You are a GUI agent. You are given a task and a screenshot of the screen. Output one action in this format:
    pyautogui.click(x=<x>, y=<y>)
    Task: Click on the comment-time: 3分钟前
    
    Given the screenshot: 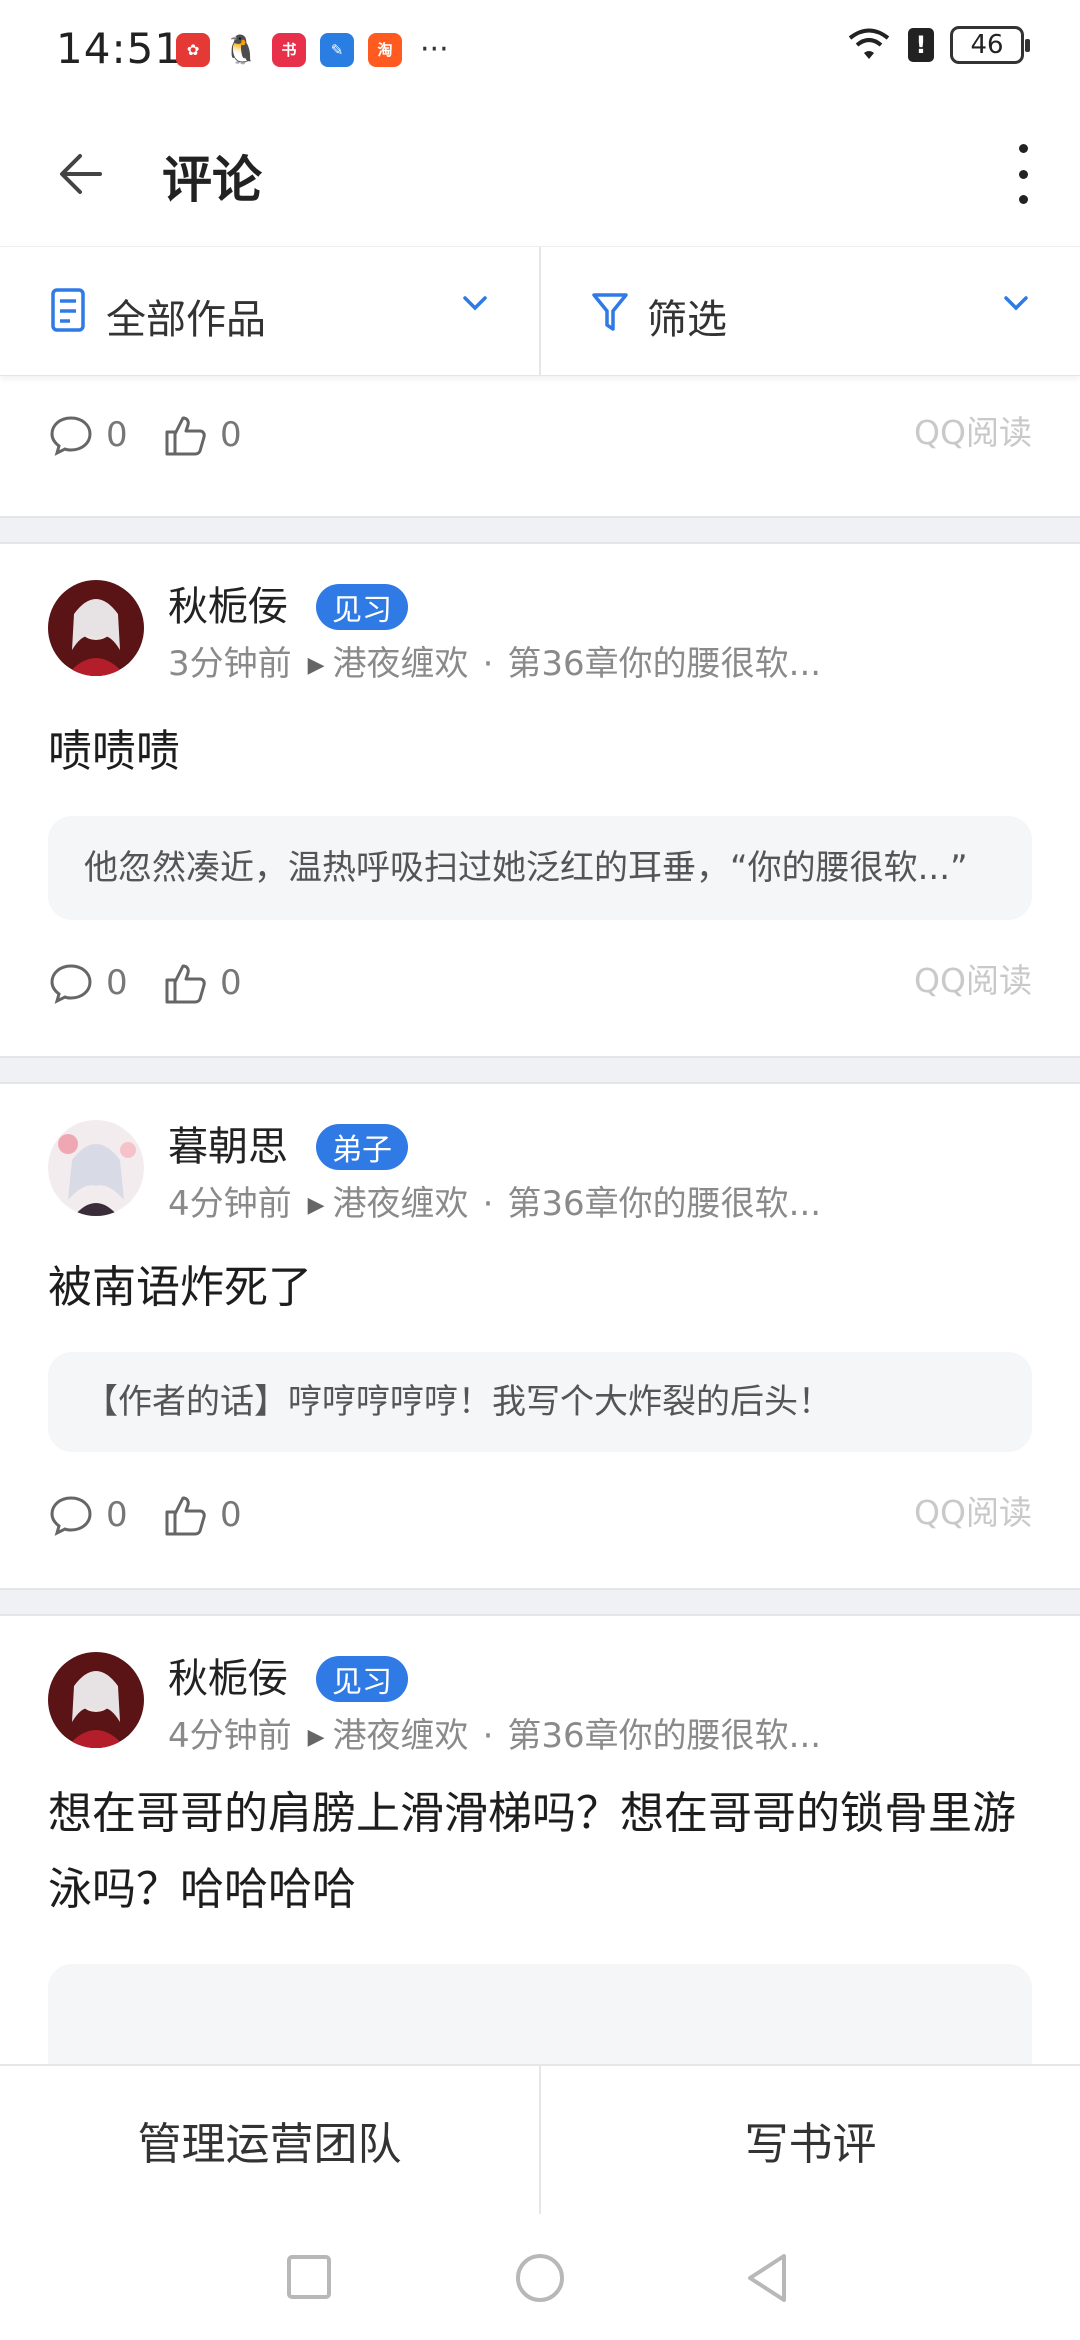 What is the action you would take?
    pyautogui.click(x=230, y=664)
    